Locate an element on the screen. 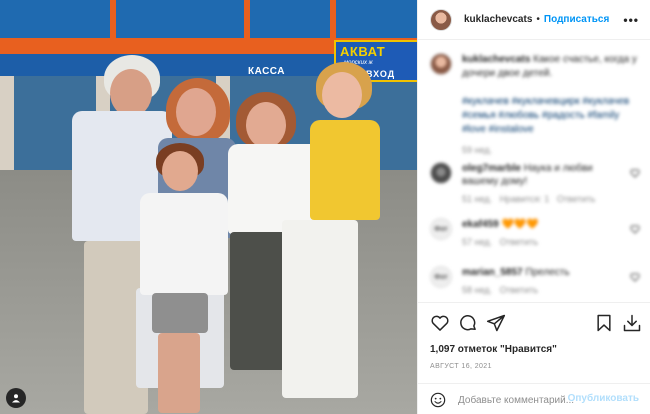  comment-avatar is located at coordinates (441, 173).